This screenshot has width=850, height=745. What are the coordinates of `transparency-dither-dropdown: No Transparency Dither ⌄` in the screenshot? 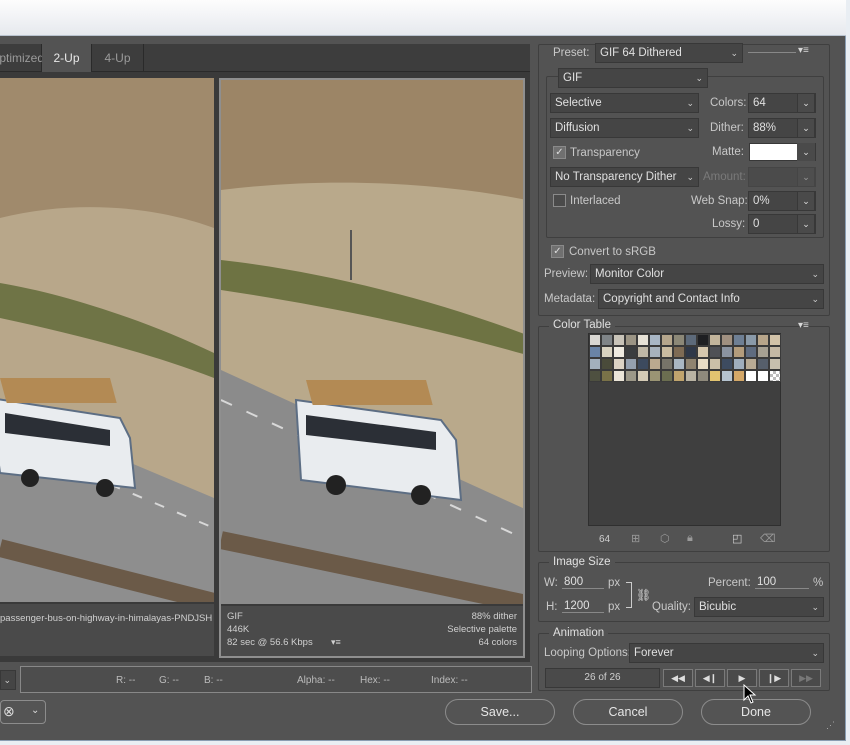 It's located at (624, 177).